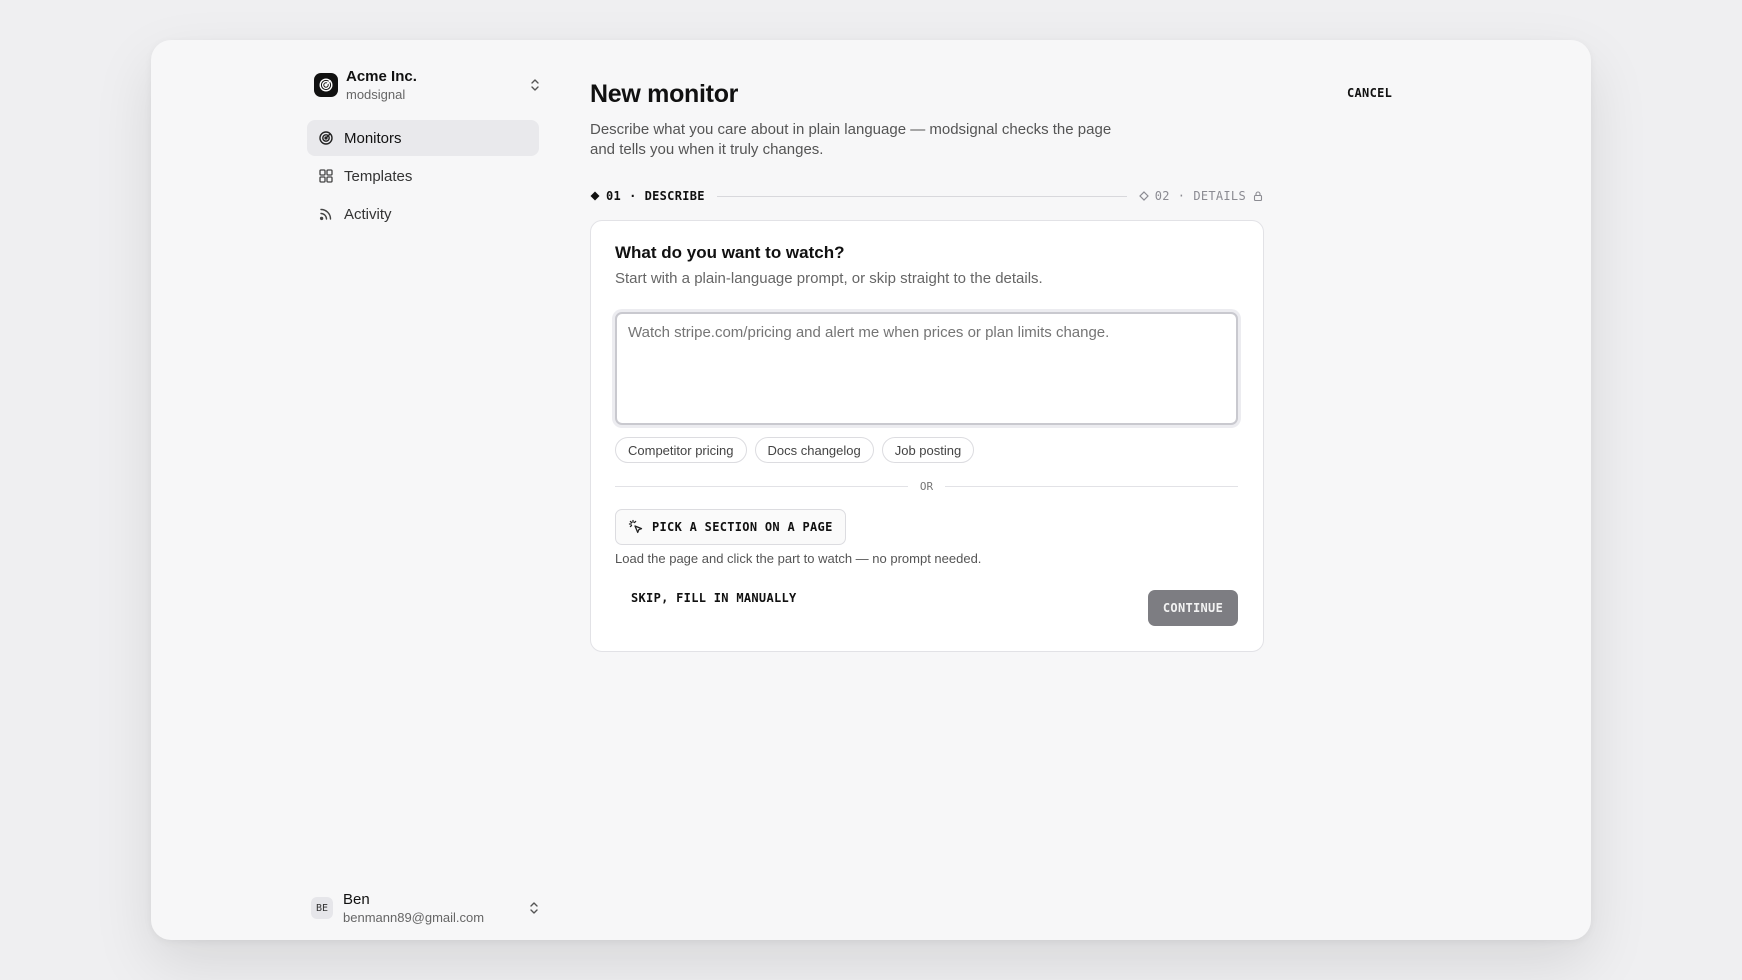  What do you see at coordinates (1369, 93) in the screenshot?
I see `cancel-button: CANCEL` at bounding box center [1369, 93].